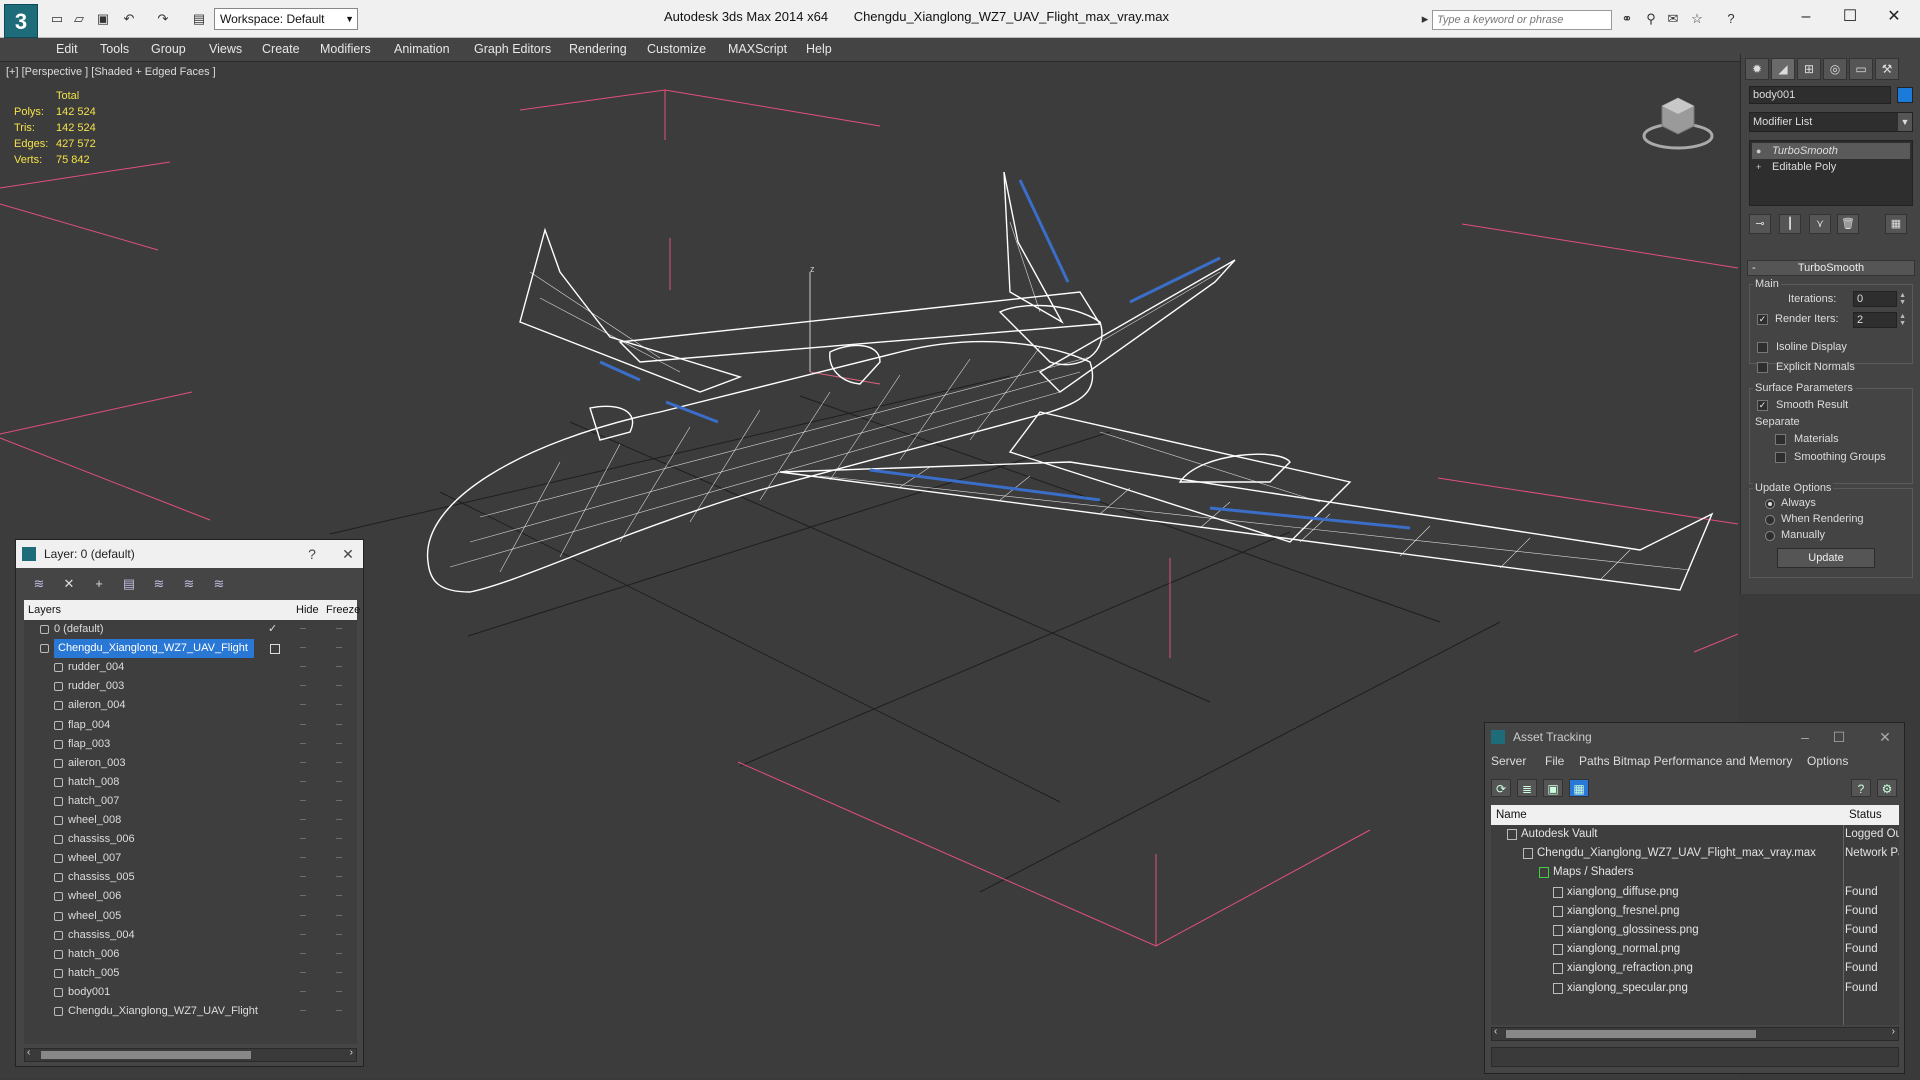 The height and width of the screenshot is (1080, 1920). Describe the element at coordinates (1826, 558) in the screenshot. I see `update-button: Update` at that location.